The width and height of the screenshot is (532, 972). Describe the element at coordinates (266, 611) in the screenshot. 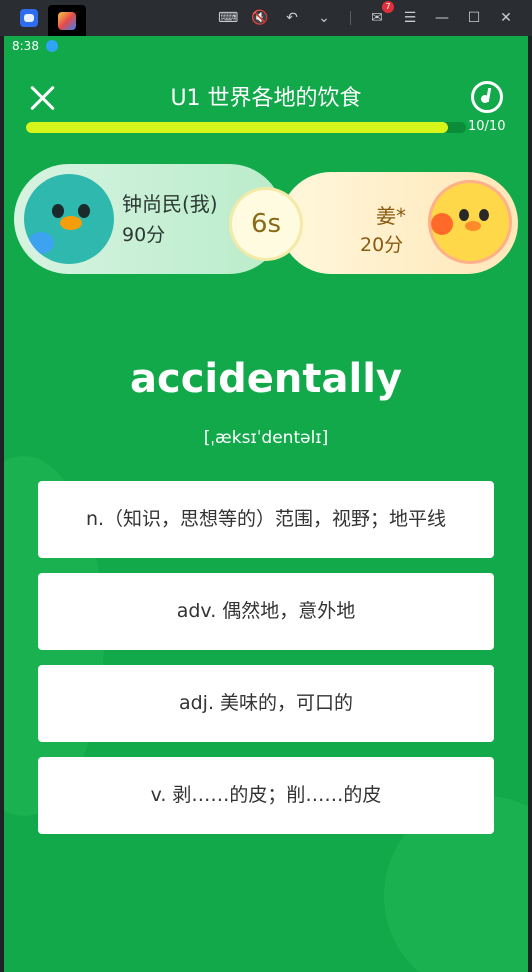

I see `answer-option: adv. 偶然地，意外地` at that location.